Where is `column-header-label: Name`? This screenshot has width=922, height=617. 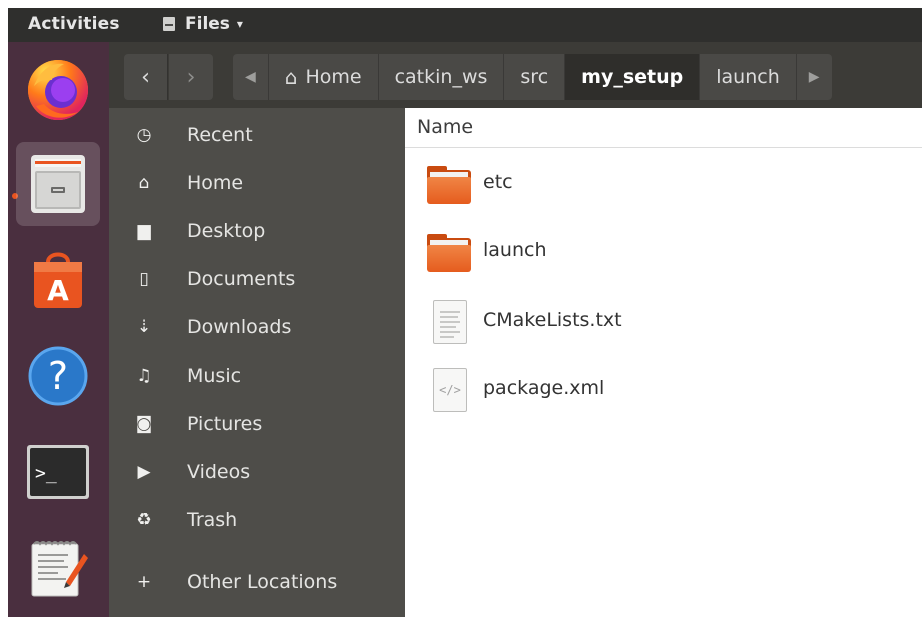 column-header-label: Name is located at coordinates (445, 127).